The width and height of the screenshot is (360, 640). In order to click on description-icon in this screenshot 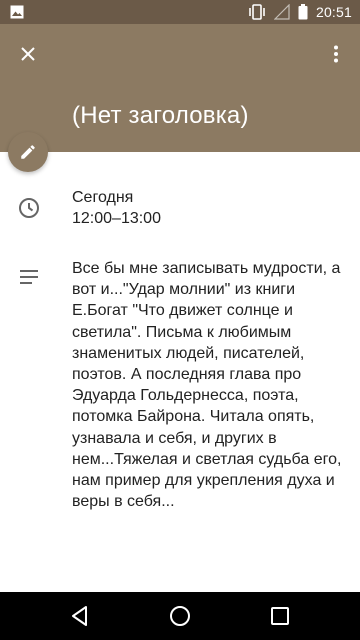, I will do `click(29, 277)`.